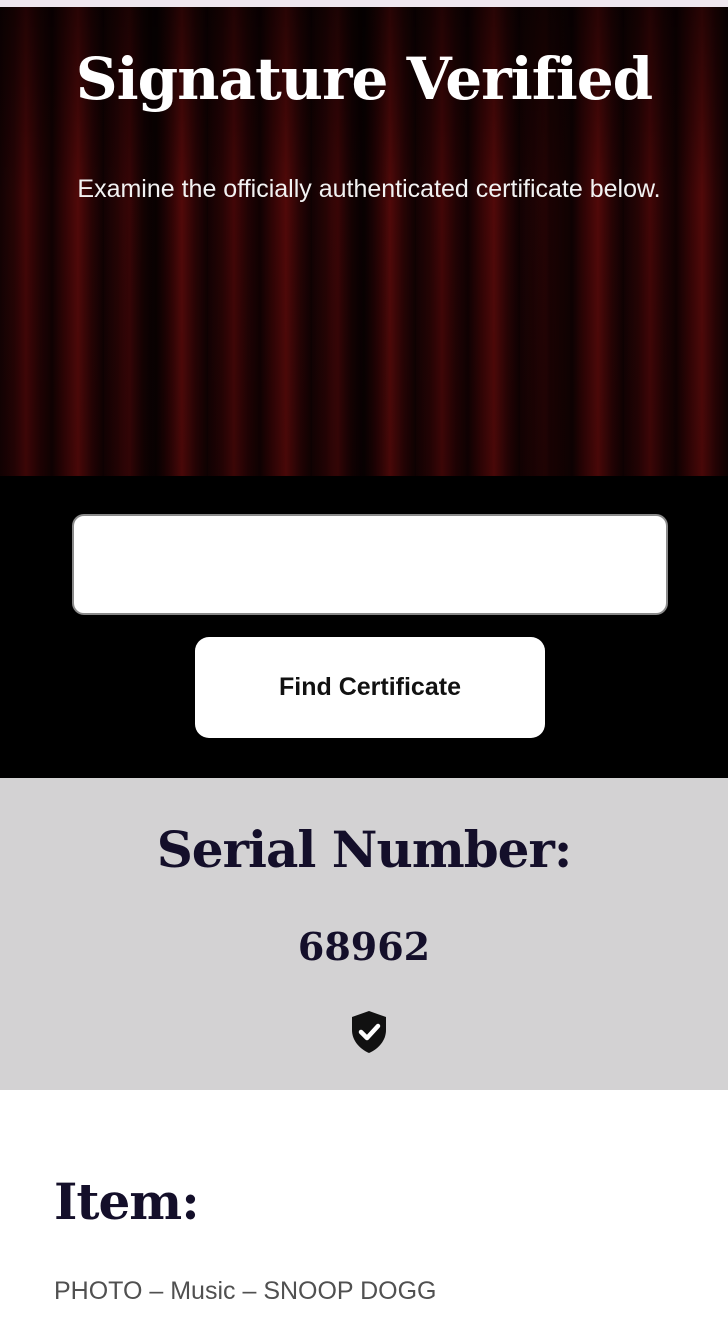  Describe the element at coordinates (364, 3) in the screenshot. I see `top-strip` at that location.